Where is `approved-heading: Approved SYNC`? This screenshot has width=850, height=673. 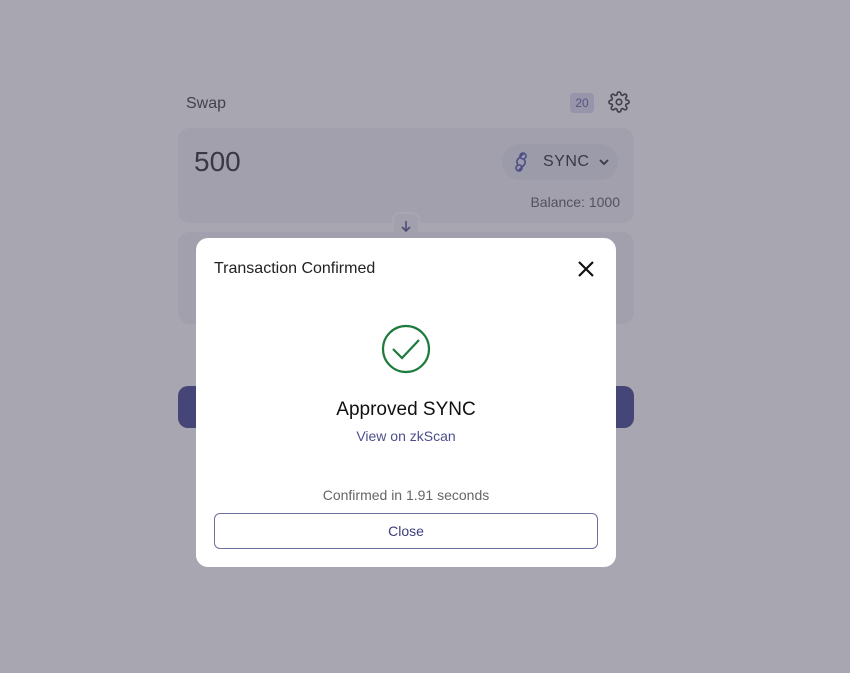 approved-heading: Approved SYNC is located at coordinates (406, 409).